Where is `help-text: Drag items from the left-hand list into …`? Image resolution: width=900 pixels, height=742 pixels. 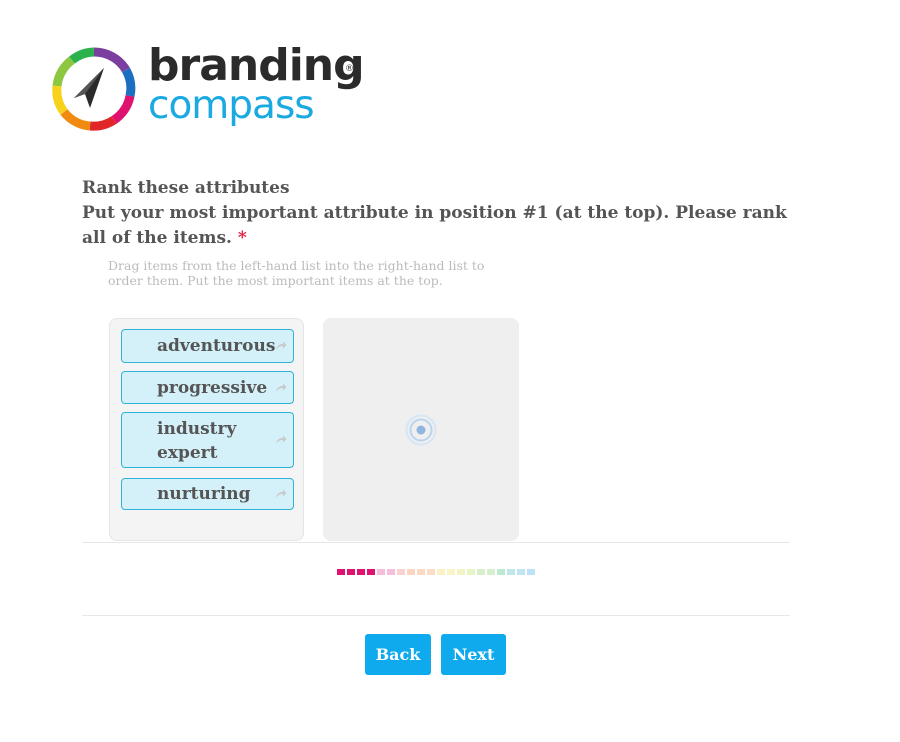
help-text: Drag items from the left-hand list into … is located at coordinates (296, 273).